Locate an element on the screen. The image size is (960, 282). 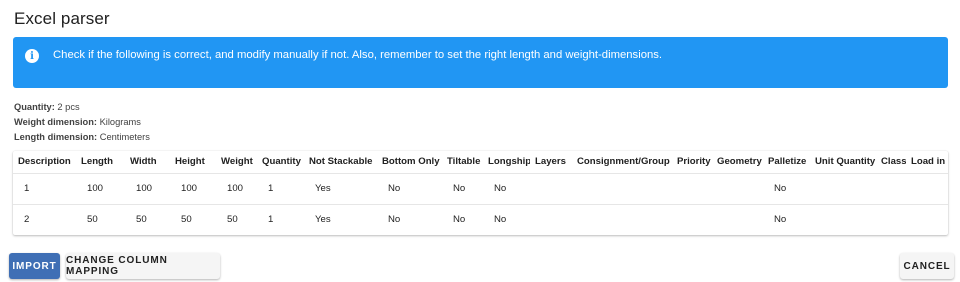
weight-dimension-label: Weight dimension: is located at coordinates (55, 122).